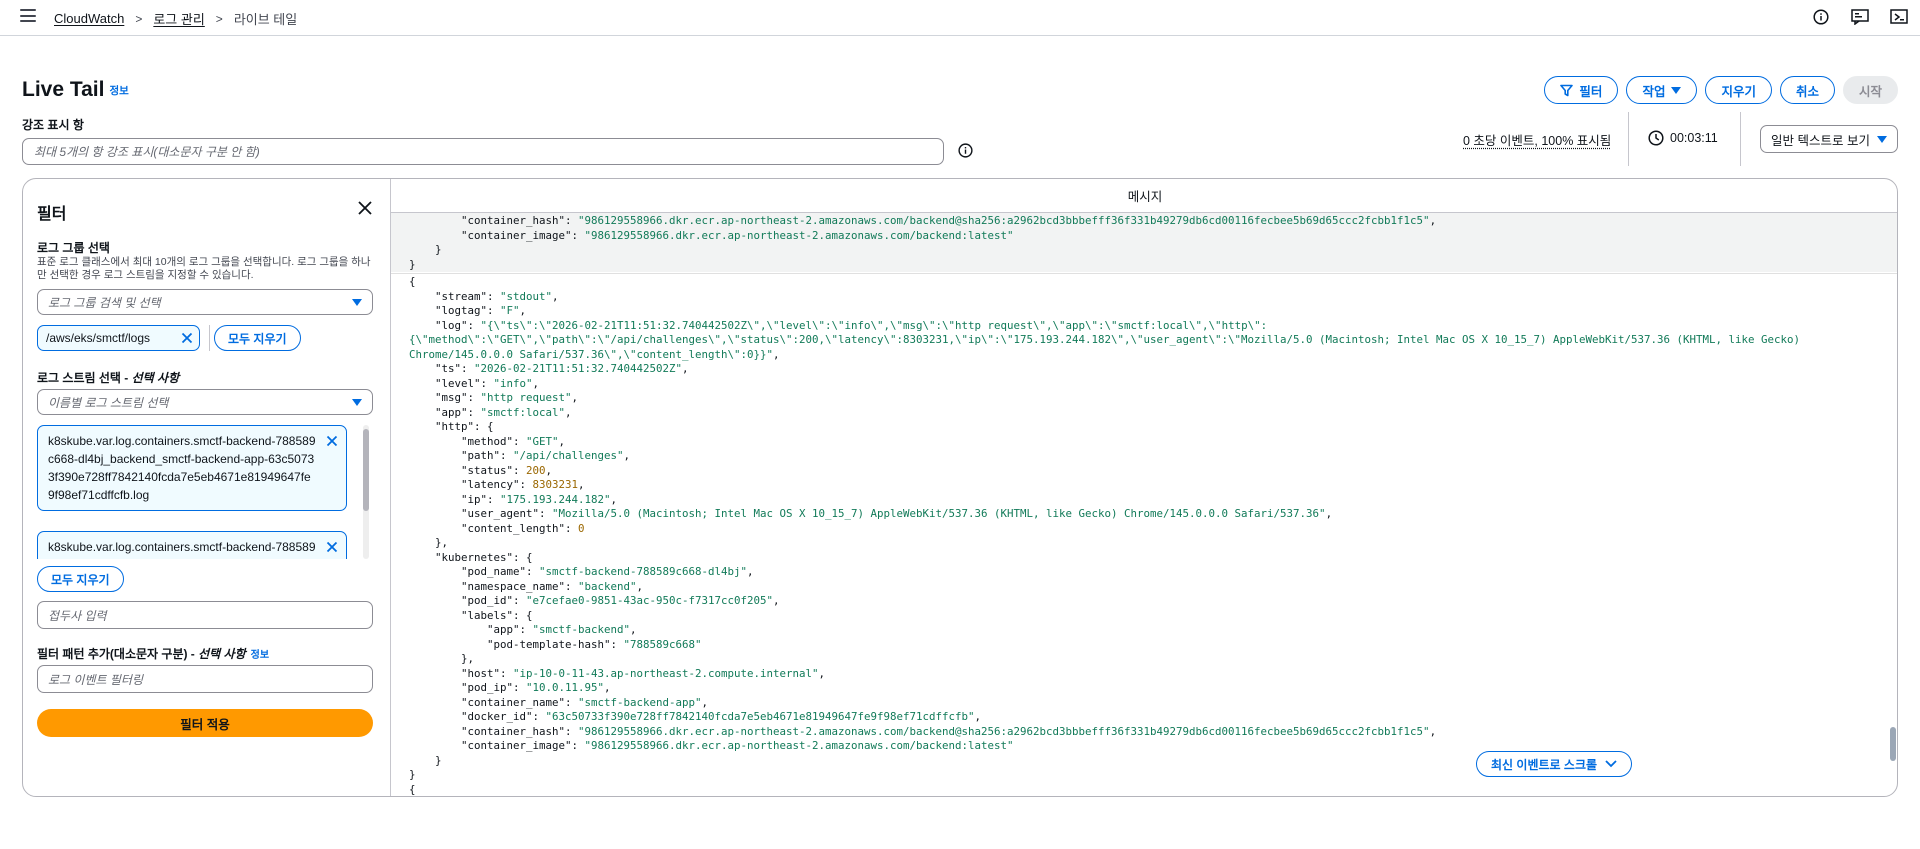  I want to click on top-navigation: CloudWatch > 로그 관리 > 라이브 테일, so click(960, 18).